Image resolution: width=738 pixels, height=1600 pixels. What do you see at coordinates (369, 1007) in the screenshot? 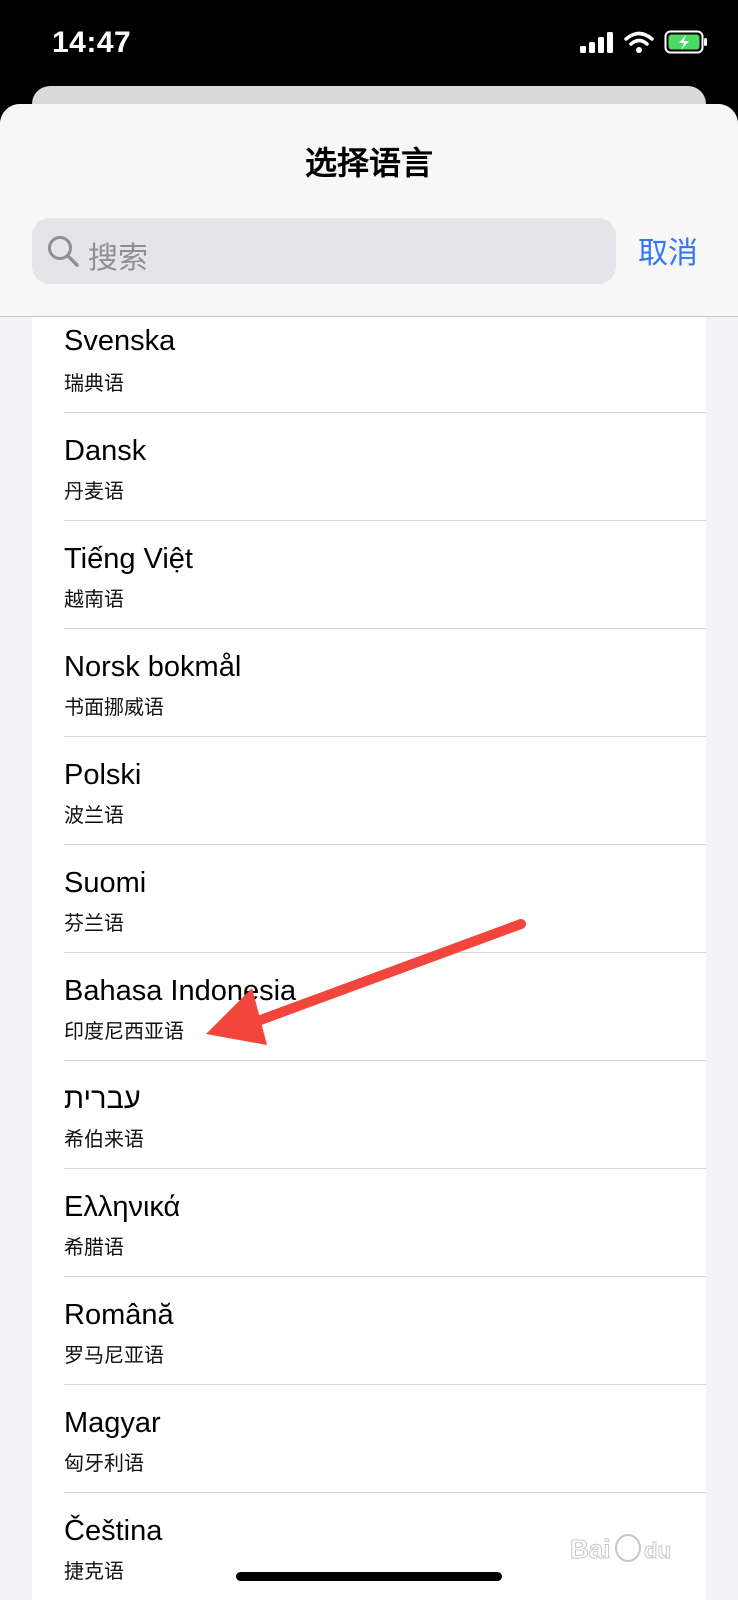
I see `language-item: Bahasa Indonesia 印度尼西亚语` at bounding box center [369, 1007].